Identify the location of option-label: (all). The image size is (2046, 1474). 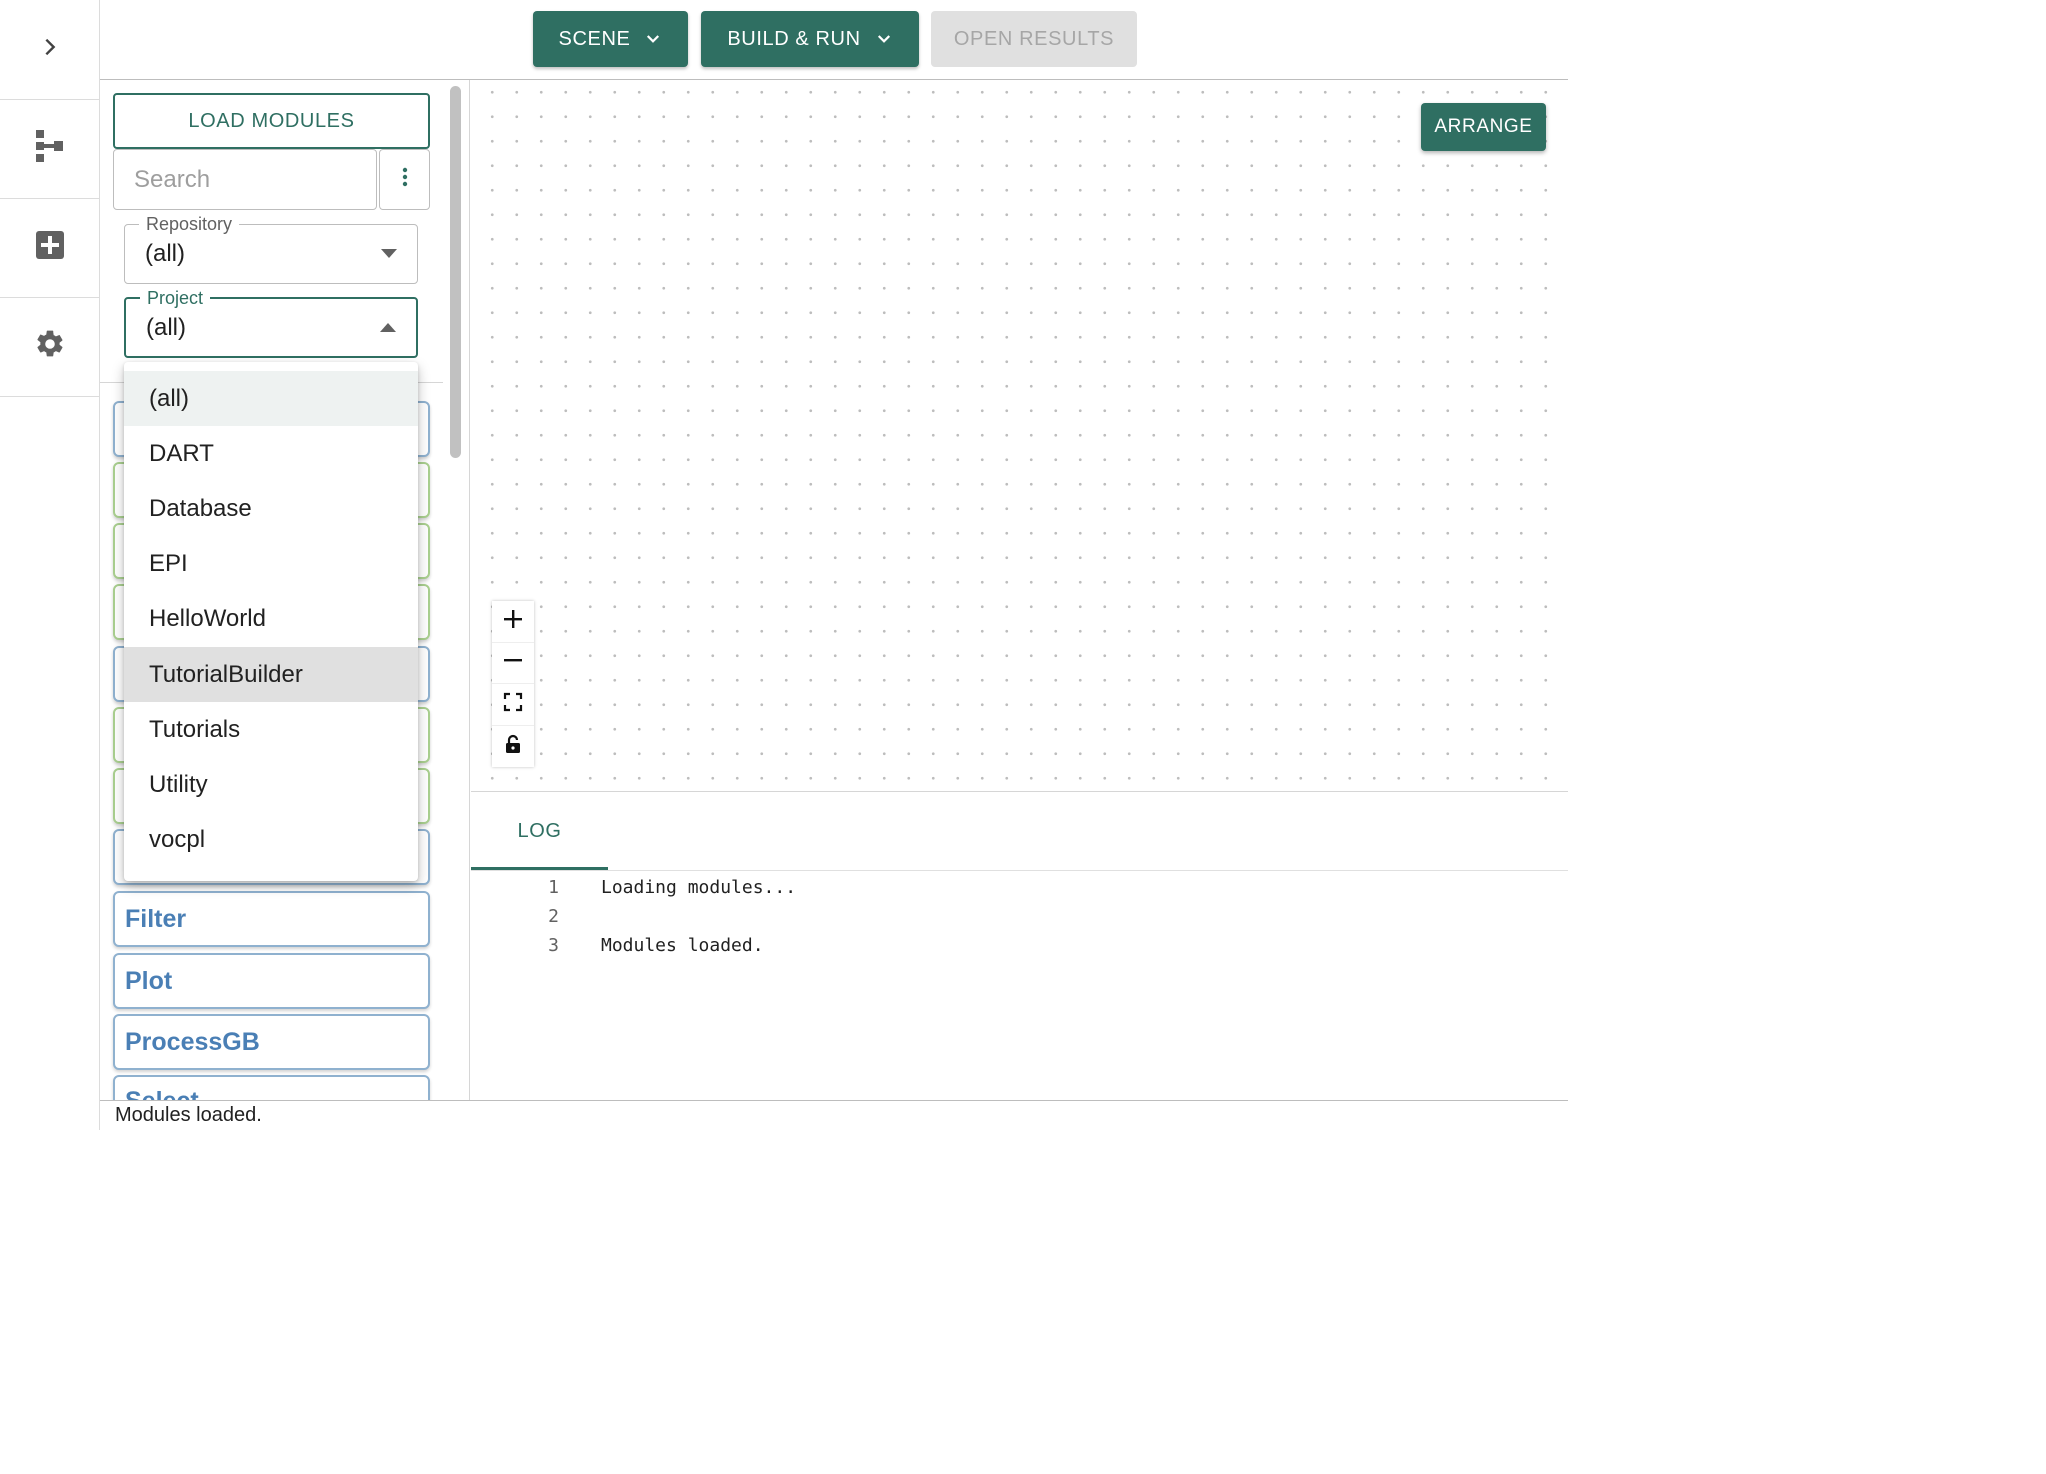
(169, 398).